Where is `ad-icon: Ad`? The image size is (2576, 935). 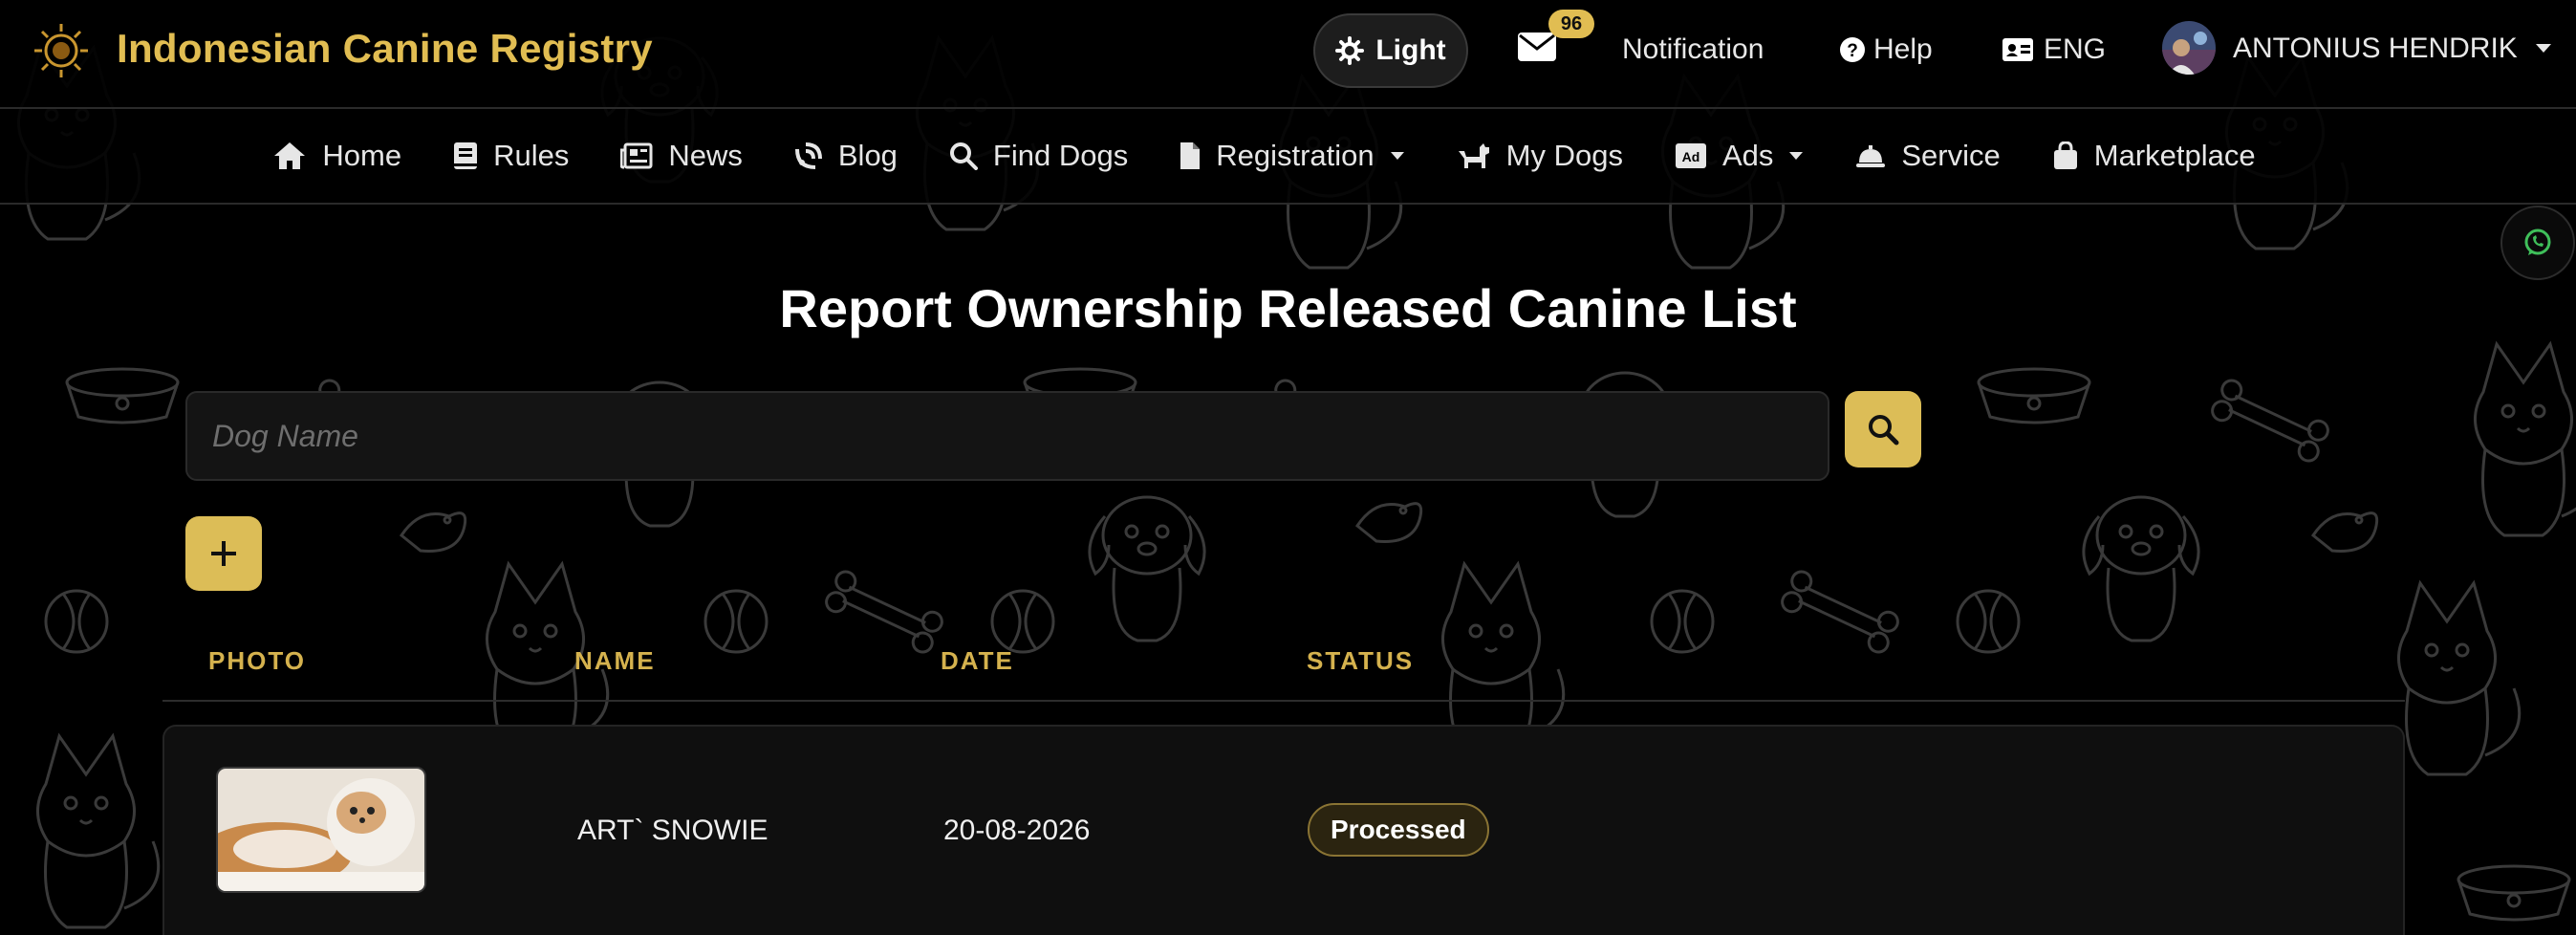 ad-icon: Ad is located at coordinates (1690, 155).